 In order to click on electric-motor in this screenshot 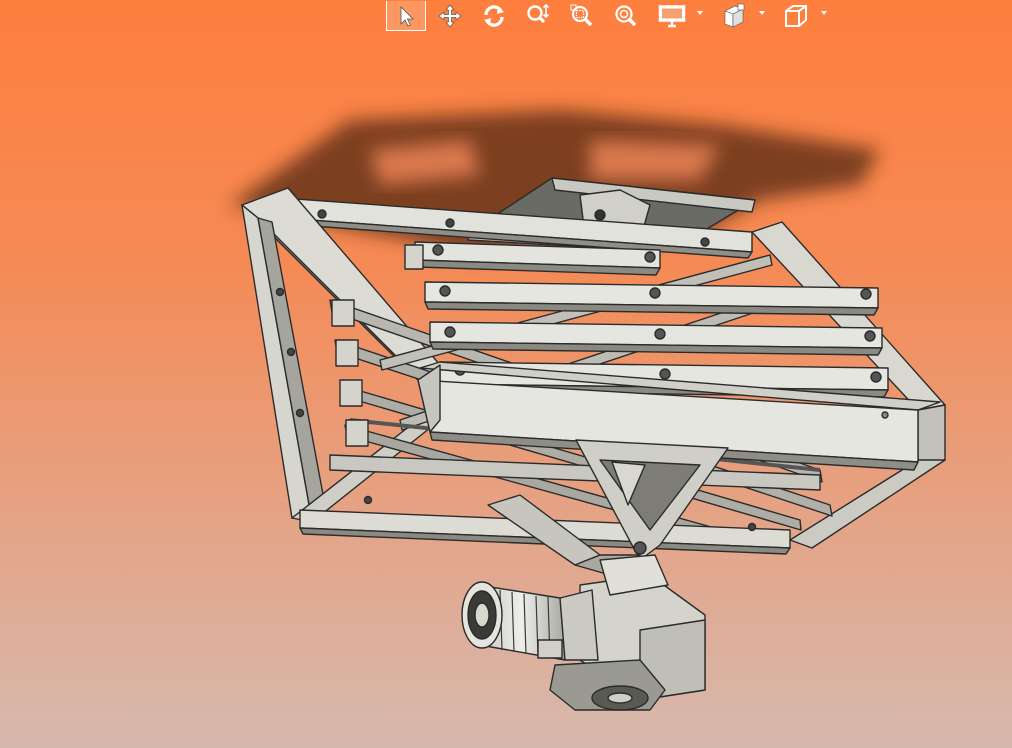, I will do `click(530, 621)`.